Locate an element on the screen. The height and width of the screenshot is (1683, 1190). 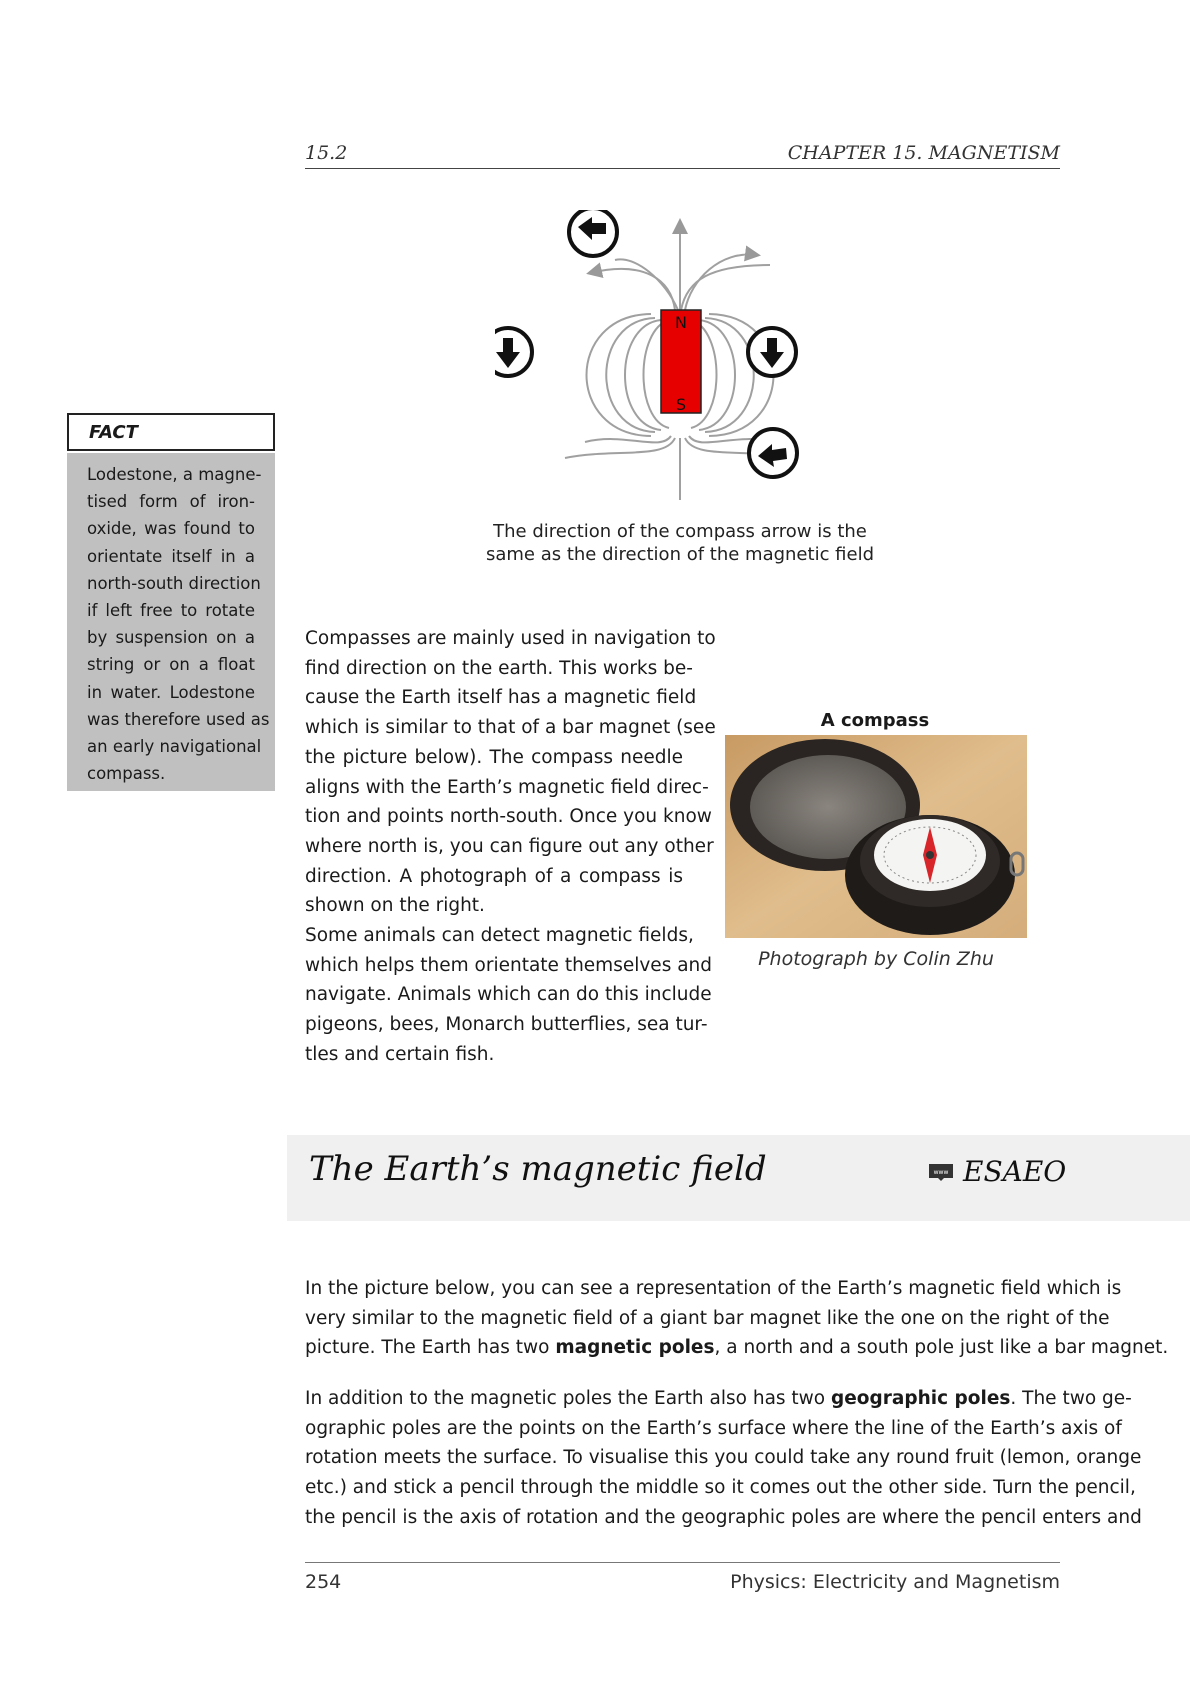
chapter-title: CHAPTER 15. MAGNETISM is located at coordinates (923, 153).